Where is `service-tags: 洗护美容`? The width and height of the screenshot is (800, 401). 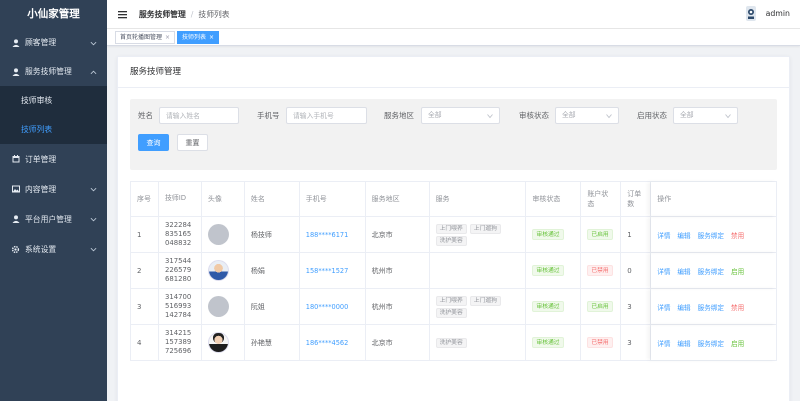 service-tags: 洗护美容 is located at coordinates (451, 342).